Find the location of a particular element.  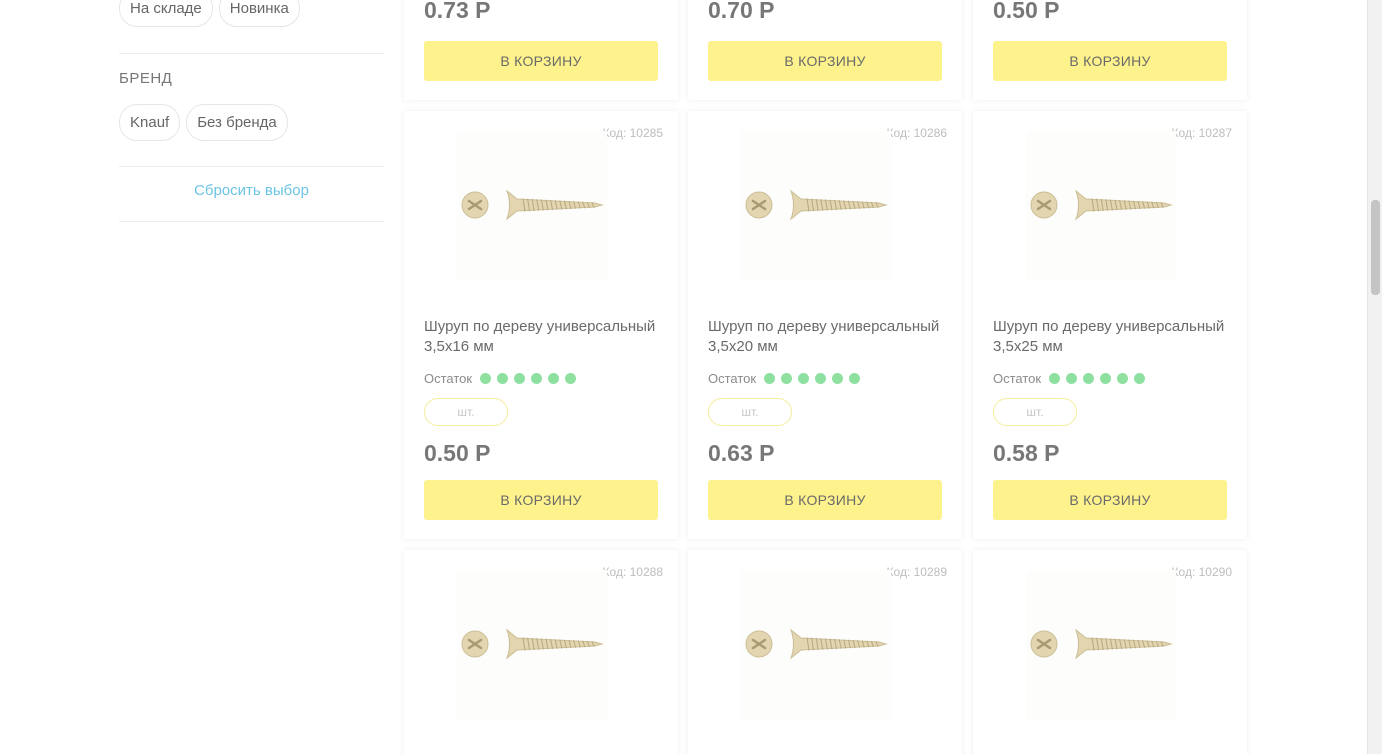

brand-chips: Knauf Без бренда is located at coordinates (203, 122).